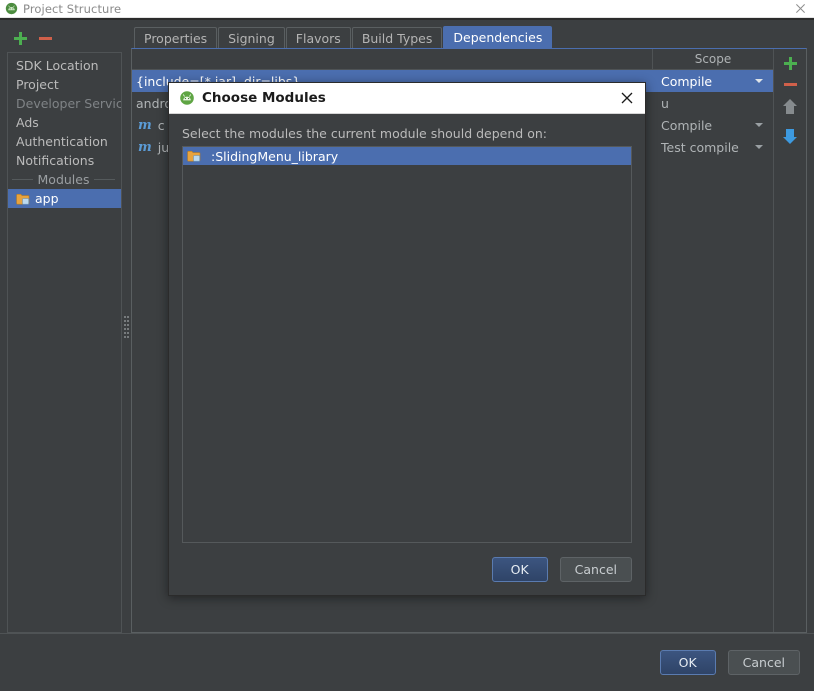 This screenshot has width=814, height=691. I want to click on add-module-icon, so click(20, 38).